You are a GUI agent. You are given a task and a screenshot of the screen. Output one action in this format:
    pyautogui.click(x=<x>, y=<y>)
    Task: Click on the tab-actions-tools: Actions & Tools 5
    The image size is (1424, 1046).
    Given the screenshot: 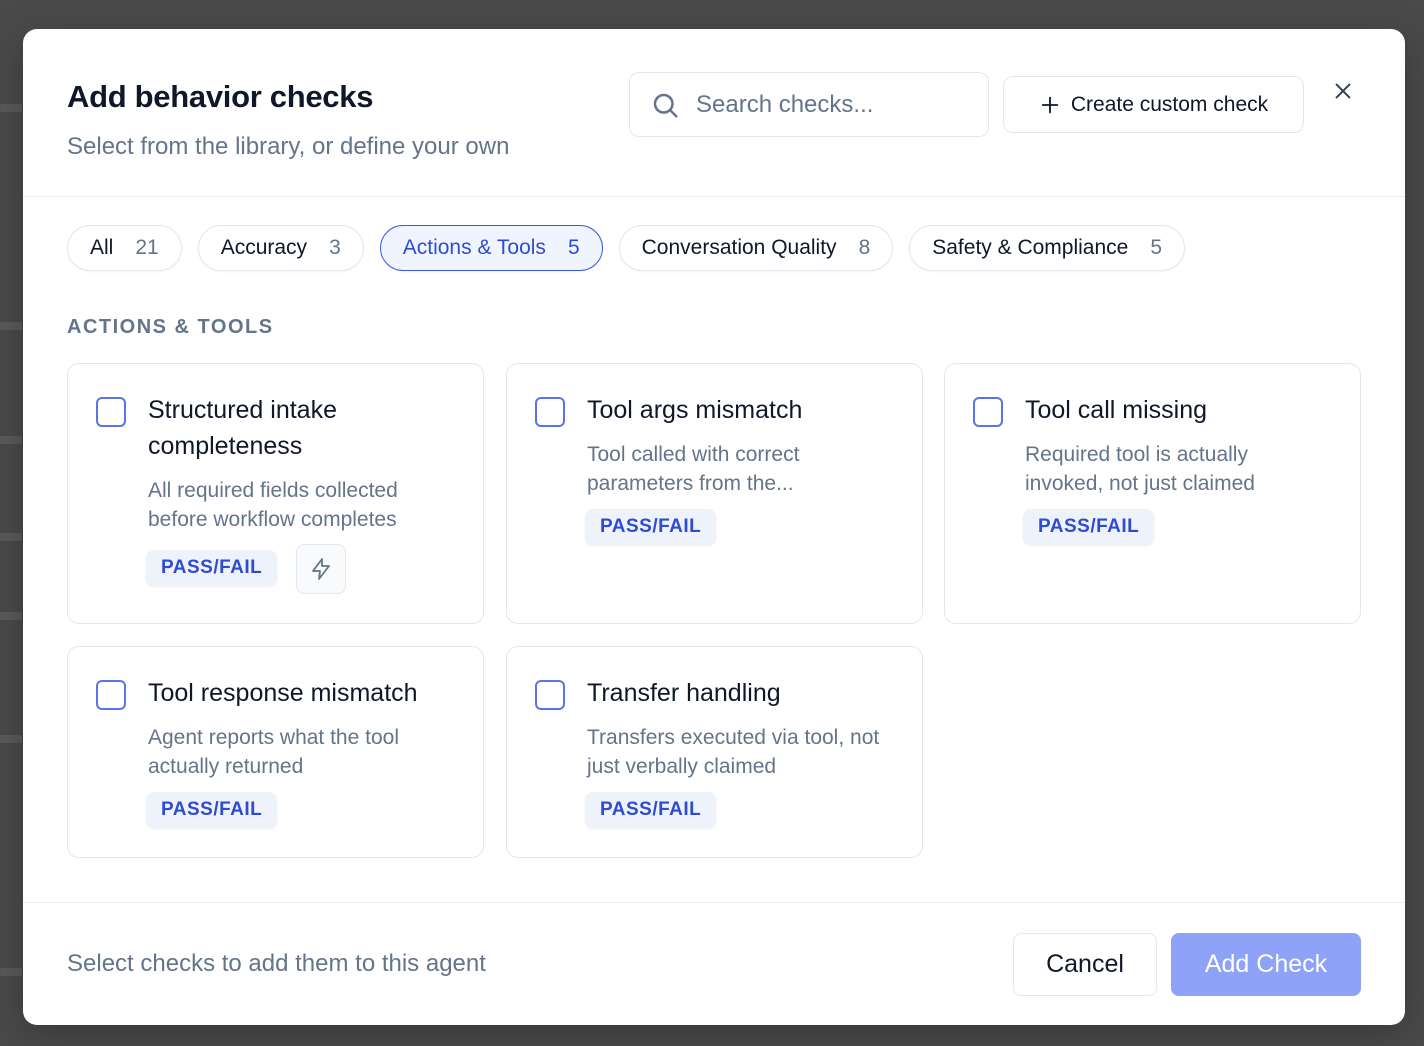 What is the action you would take?
    pyautogui.click(x=491, y=248)
    